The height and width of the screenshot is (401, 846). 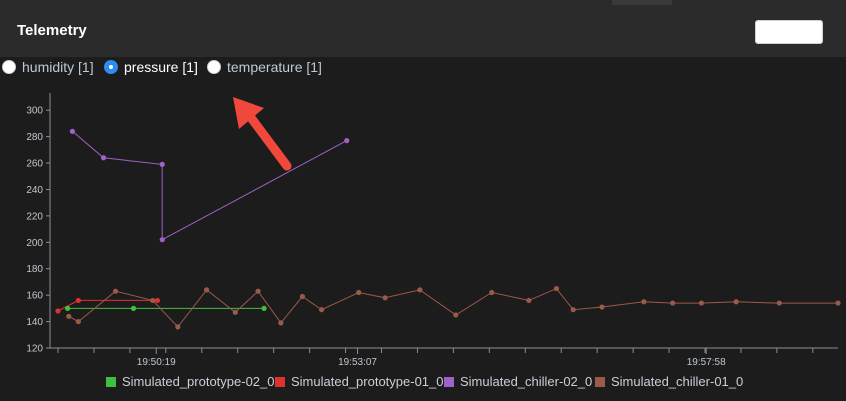 What do you see at coordinates (367, 381) in the screenshot?
I see `legend-label: Simulated_prototype-01_0` at bounding box center [367, 381].